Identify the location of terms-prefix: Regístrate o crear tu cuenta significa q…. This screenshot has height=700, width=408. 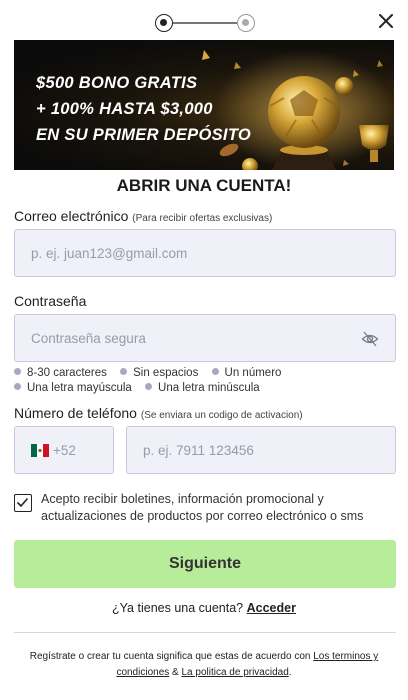
(170, 656).